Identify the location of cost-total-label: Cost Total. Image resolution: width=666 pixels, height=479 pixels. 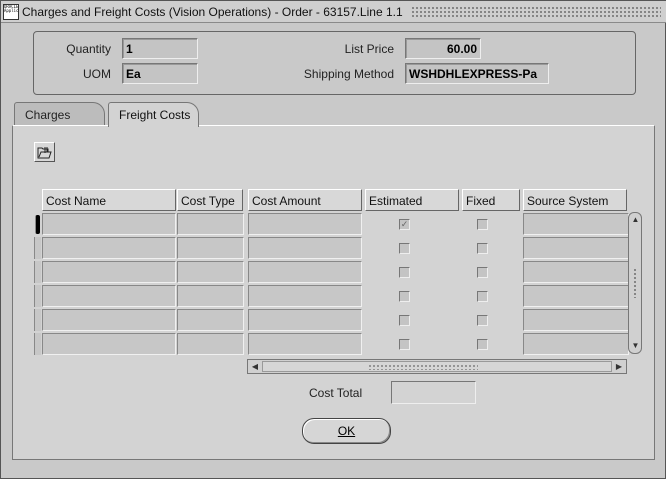
(336, 393).